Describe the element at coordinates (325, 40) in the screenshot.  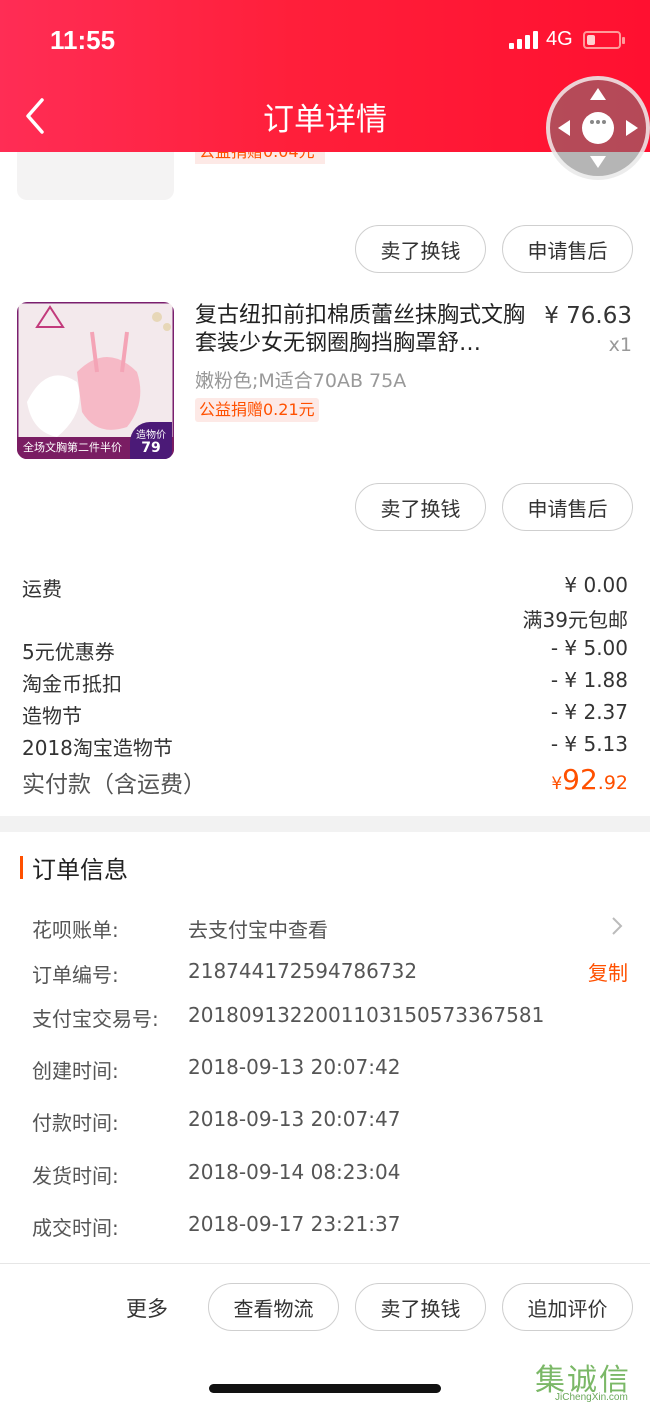
I see `status-bar: 11:55 4G` at that location.